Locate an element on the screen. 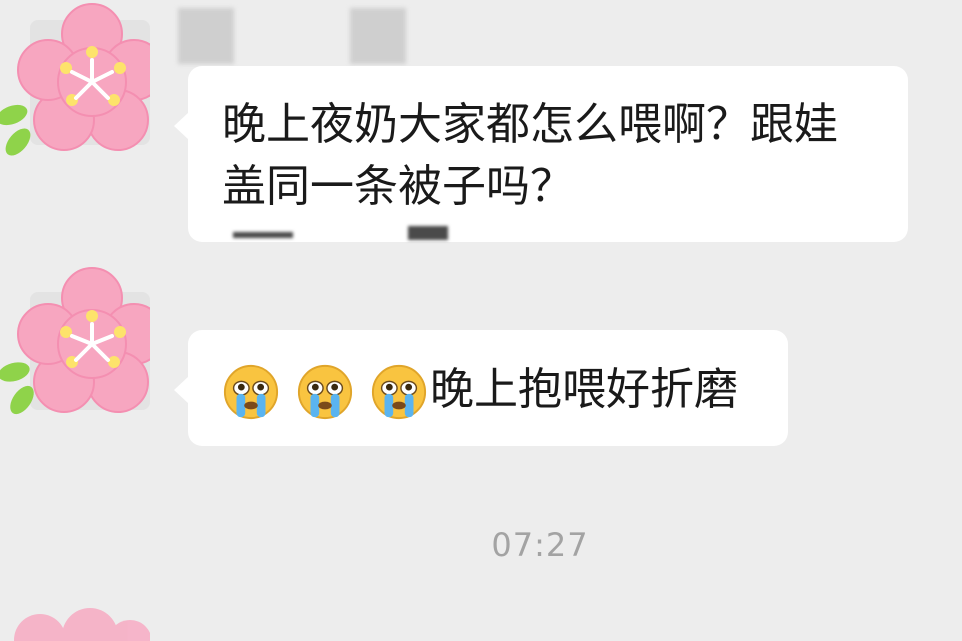 The width and height of the screenshot is (962, 641). message-timestamp: 07:27 is located at coordinates (540, 545).